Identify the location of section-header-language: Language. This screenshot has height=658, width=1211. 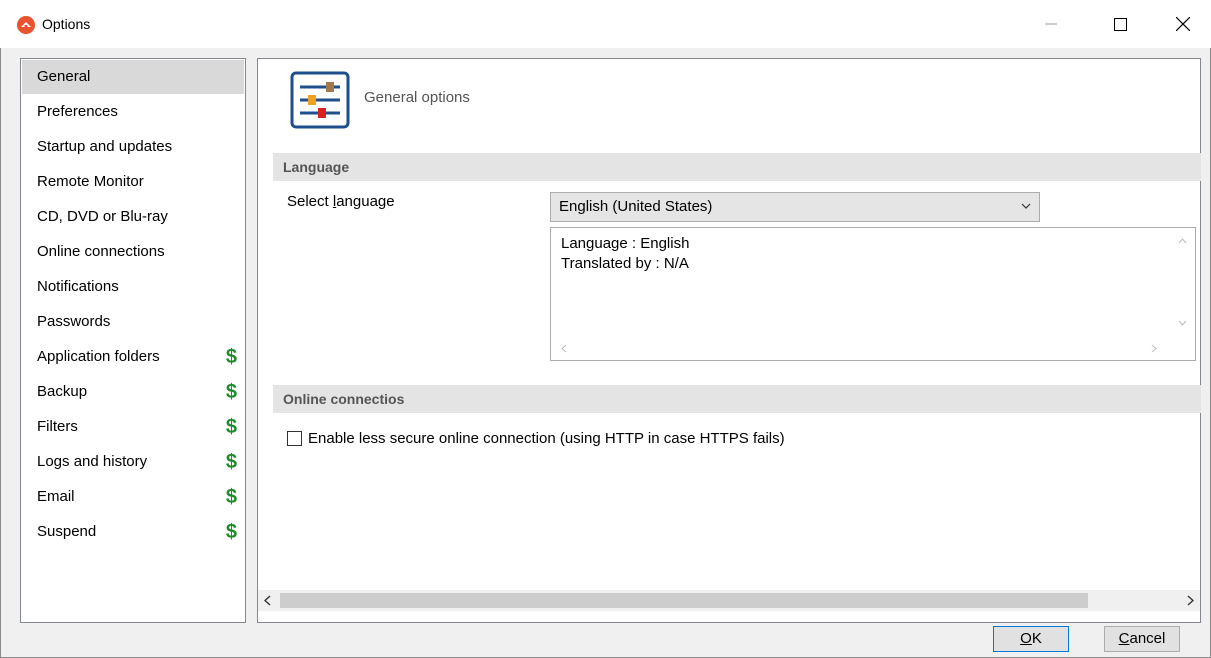
(737, 167).